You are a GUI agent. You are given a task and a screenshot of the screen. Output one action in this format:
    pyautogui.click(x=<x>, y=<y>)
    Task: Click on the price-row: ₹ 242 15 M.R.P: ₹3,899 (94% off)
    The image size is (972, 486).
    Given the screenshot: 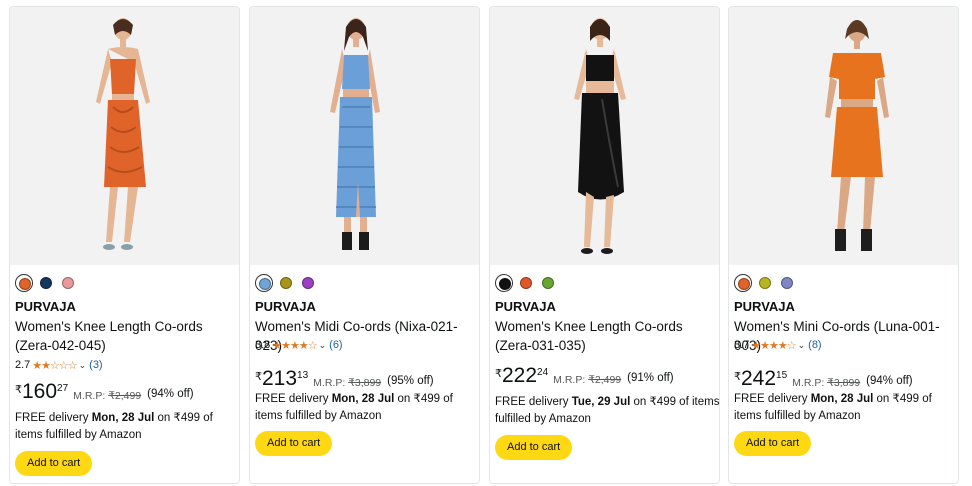 What is the action you would take?
    pyautogui.click(x=823, y=379)
    